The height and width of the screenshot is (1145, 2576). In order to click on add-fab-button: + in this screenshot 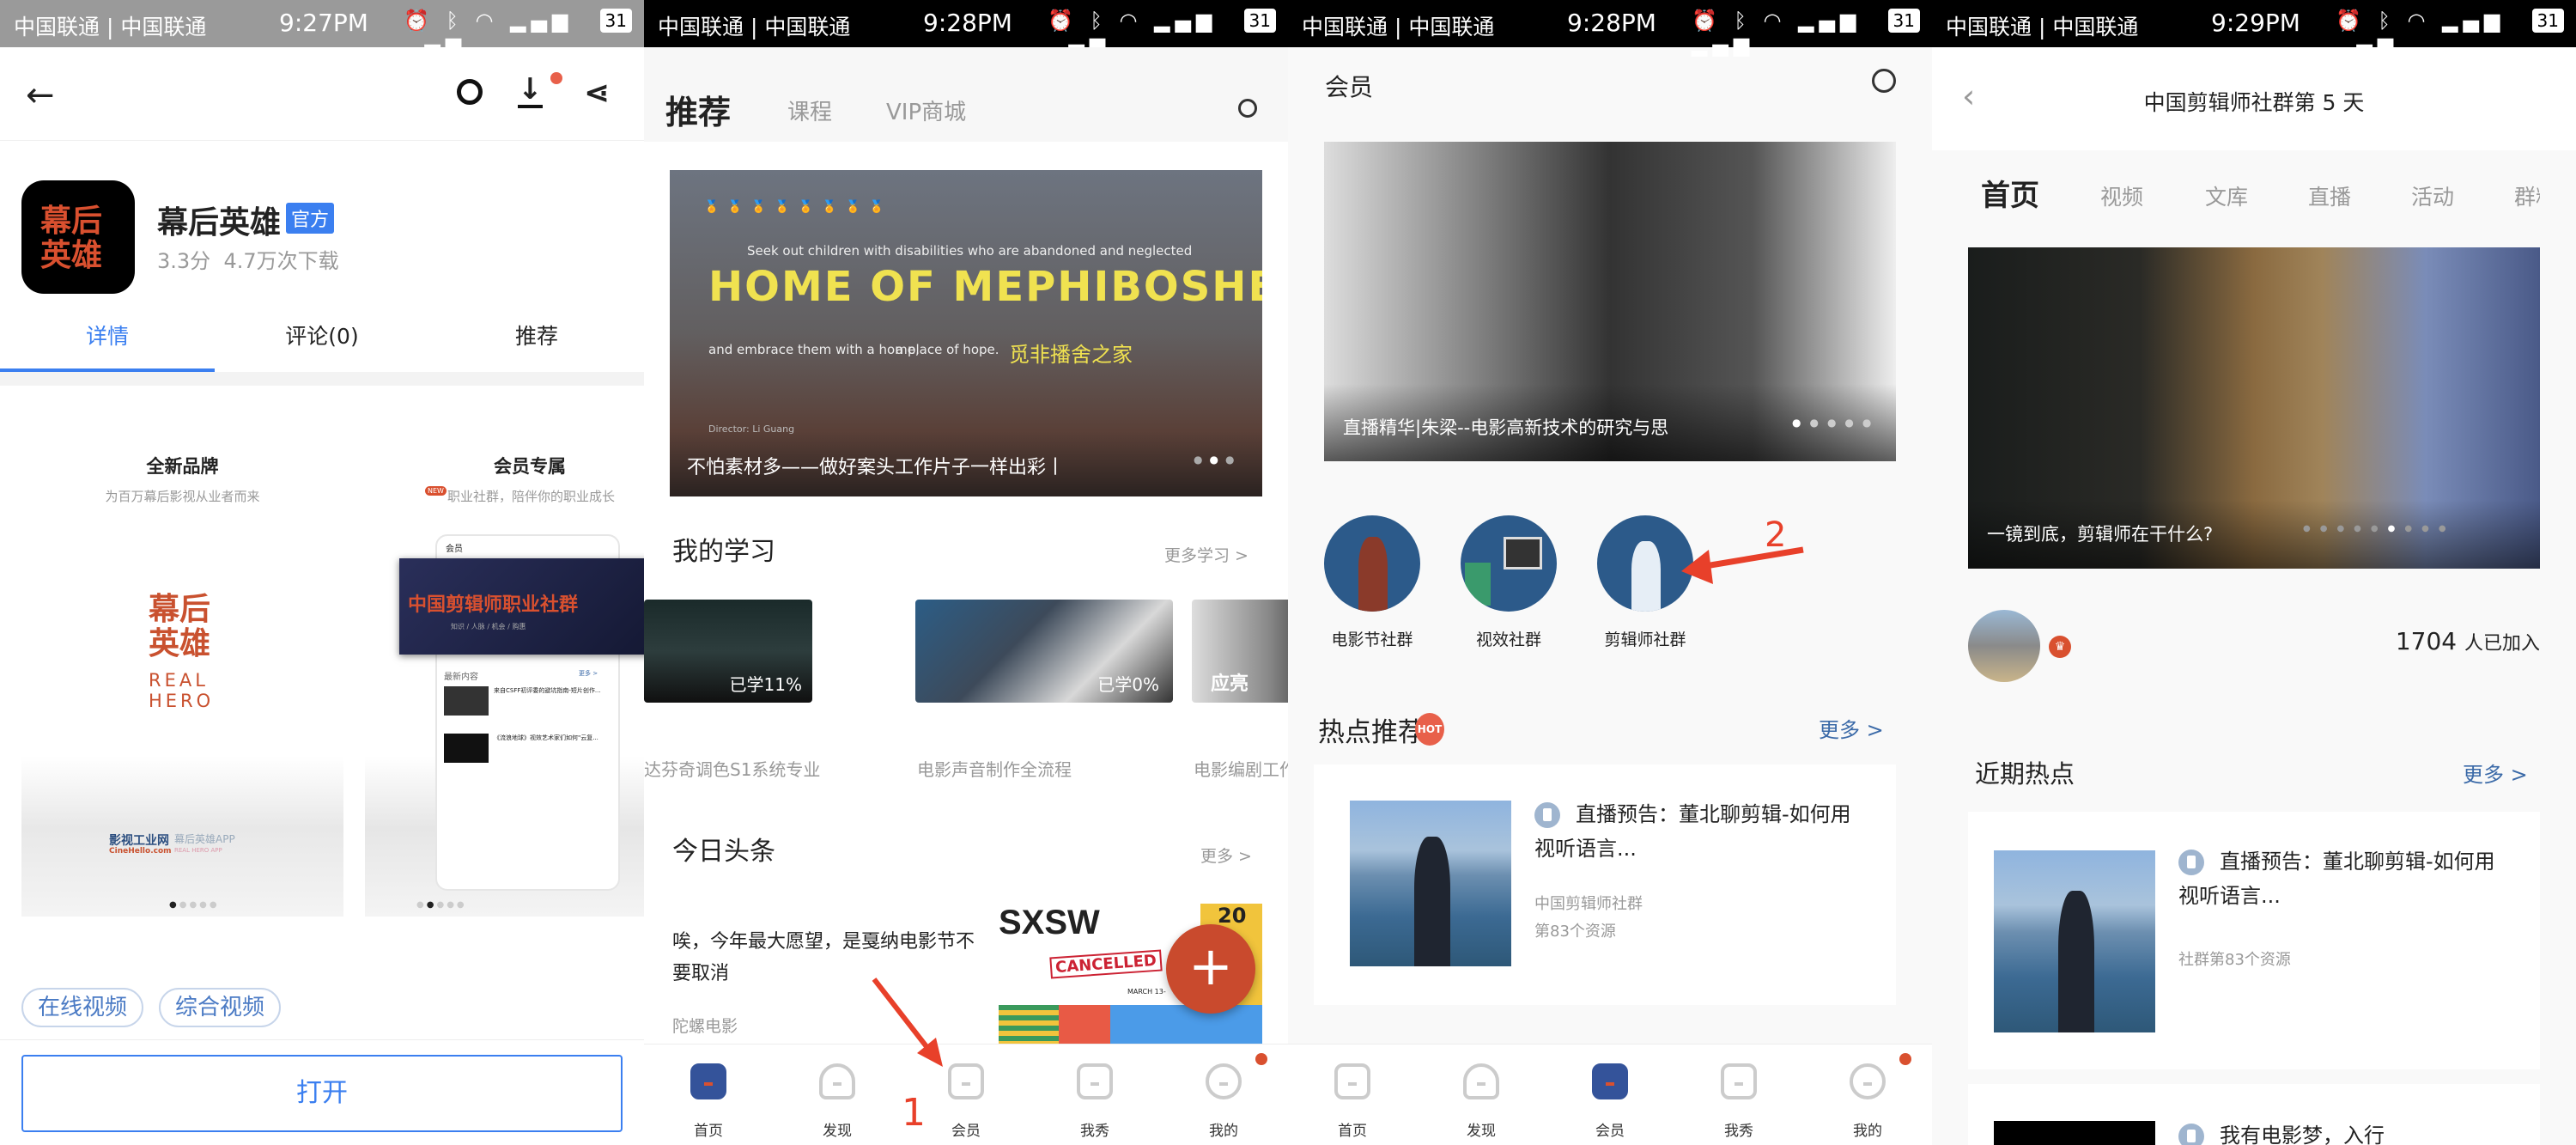, I will do `click(1210, 969)`.